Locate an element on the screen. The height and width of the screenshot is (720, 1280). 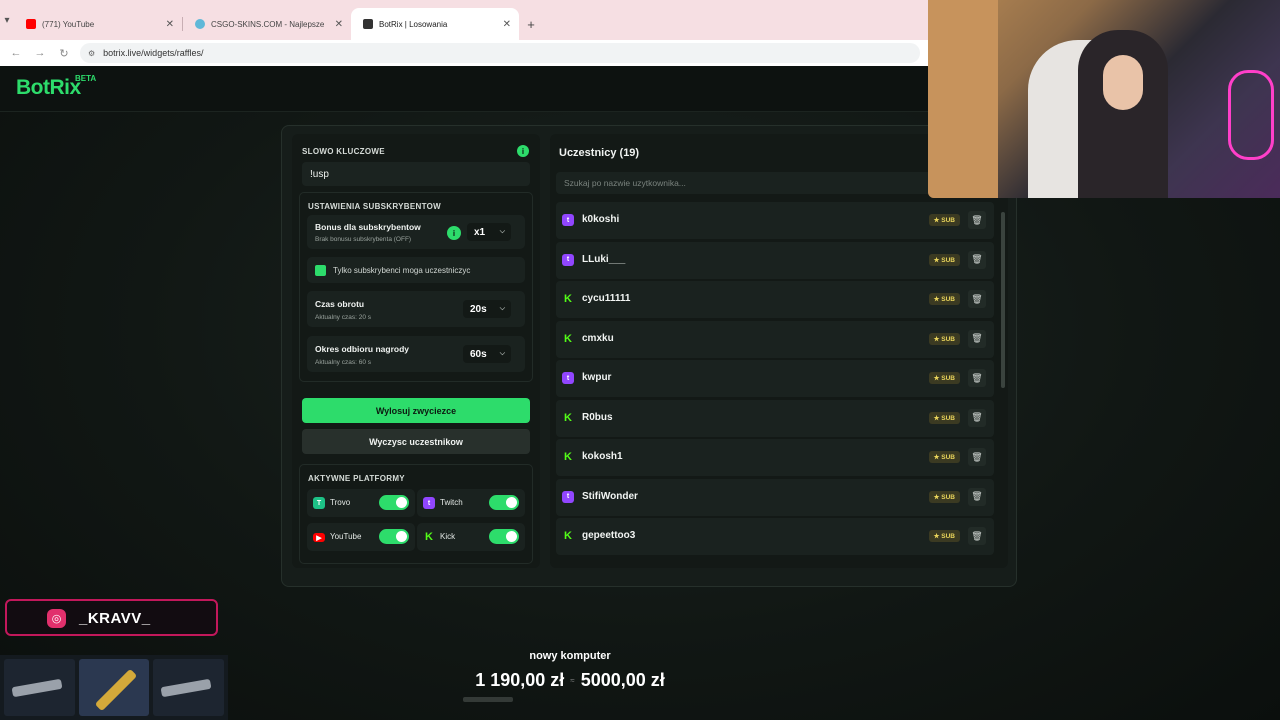
claim-time-select: 60s ⌵ is located at coordinates (487, 354).